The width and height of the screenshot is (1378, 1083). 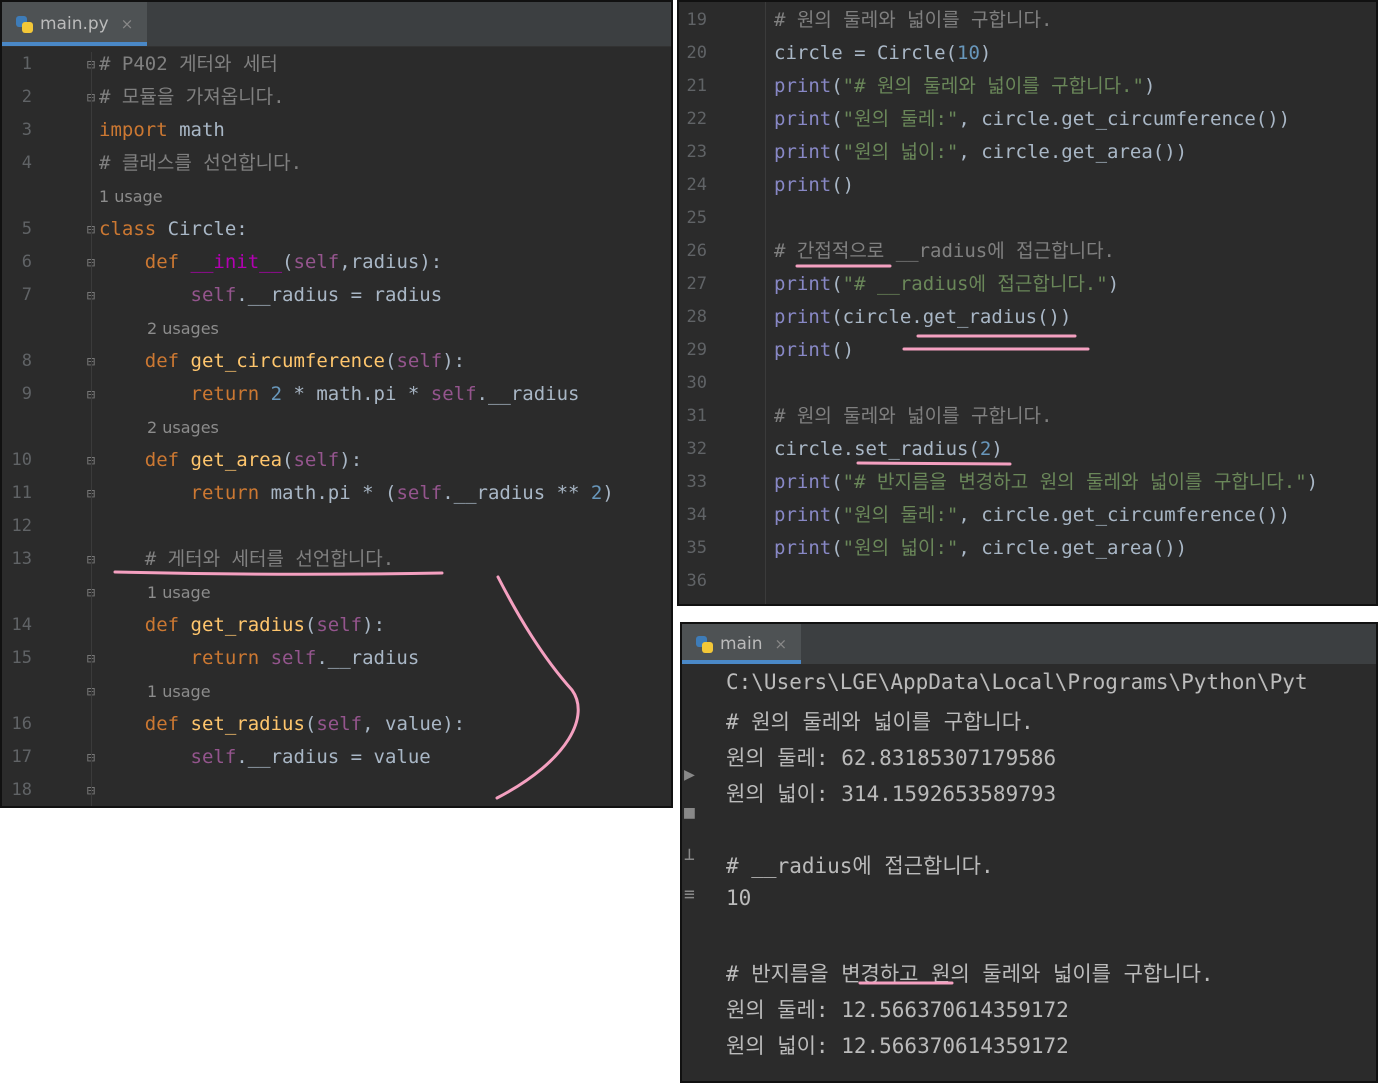 What do you see at coordinates (26, 97) in the screenshot?
I see `line-number: 2` at bounding box center [26, 97].